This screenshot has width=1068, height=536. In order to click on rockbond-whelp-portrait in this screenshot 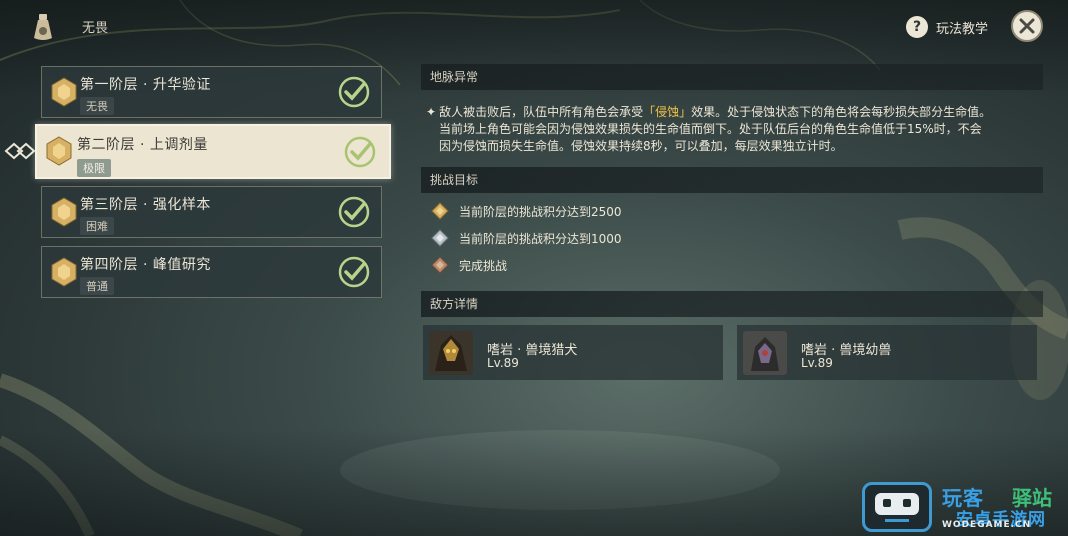, I will do `click(765, 353)`.